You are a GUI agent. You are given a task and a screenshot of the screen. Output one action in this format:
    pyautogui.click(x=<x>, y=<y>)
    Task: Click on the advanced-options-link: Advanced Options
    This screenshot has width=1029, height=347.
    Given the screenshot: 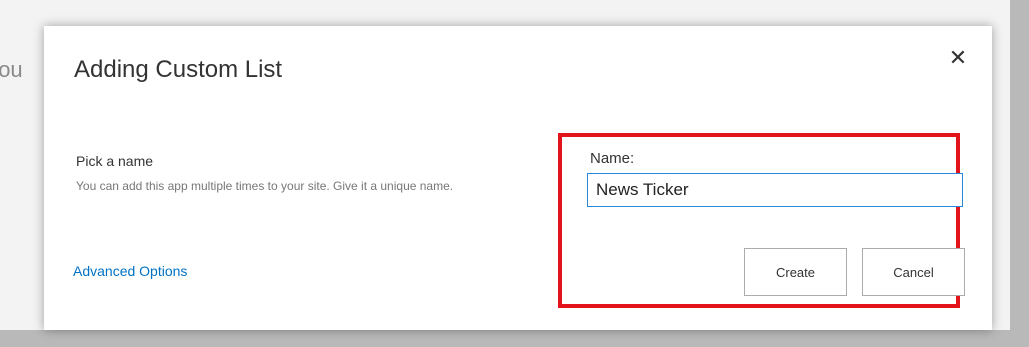 What is the action you would take?
    pyautogui.click(x=130, y=271)
    